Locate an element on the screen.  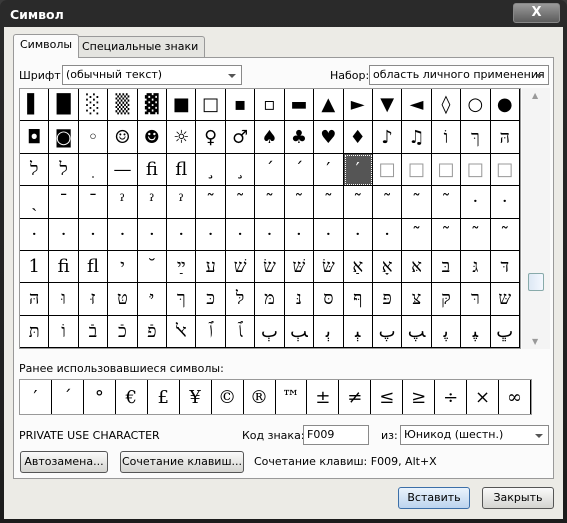
recent-symbol-cell: ÷ is located at coordinates (451, 397).